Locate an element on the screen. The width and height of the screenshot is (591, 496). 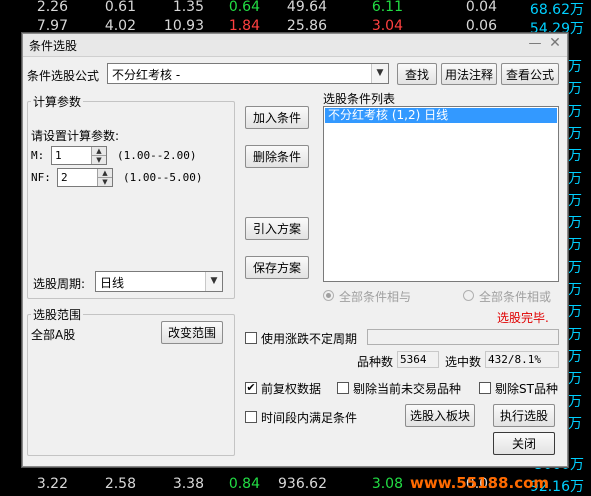
period-select: 日线 ▼ is located at coordinates (159, 281).